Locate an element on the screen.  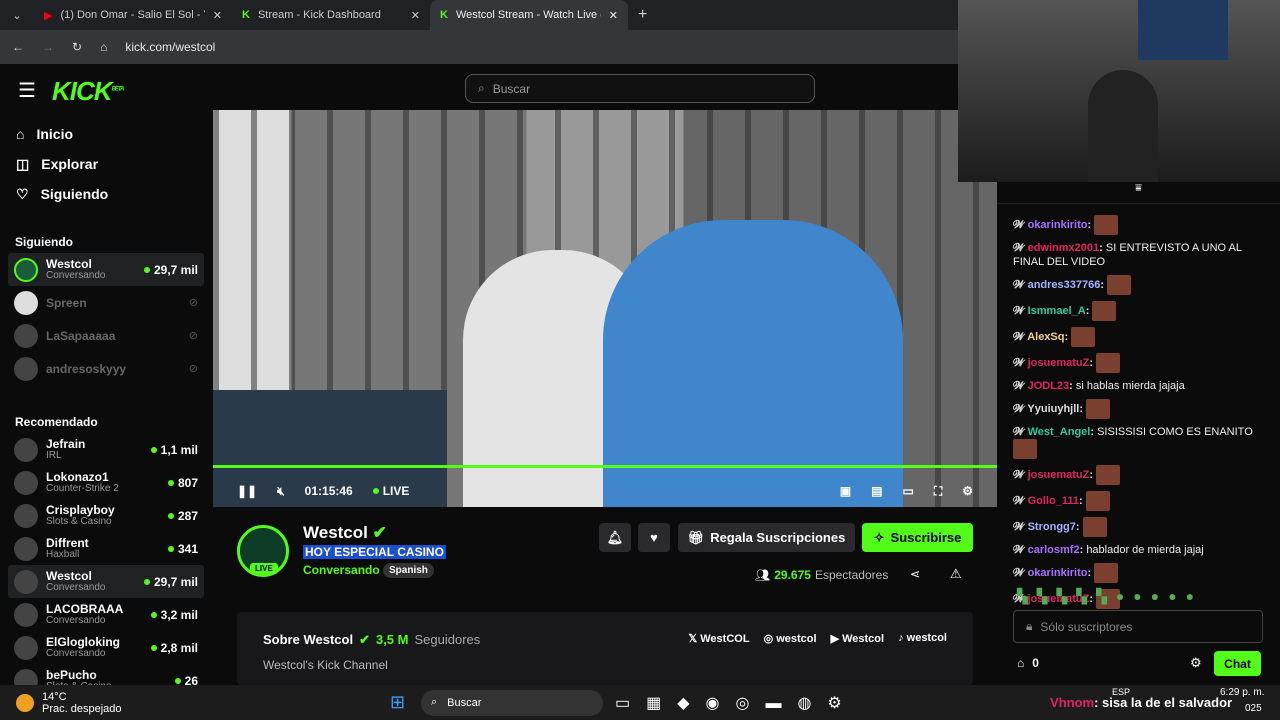
taskbar-apps: ▭▦◆◉◎▬◍⚙ is located at coordinates (736, 703).